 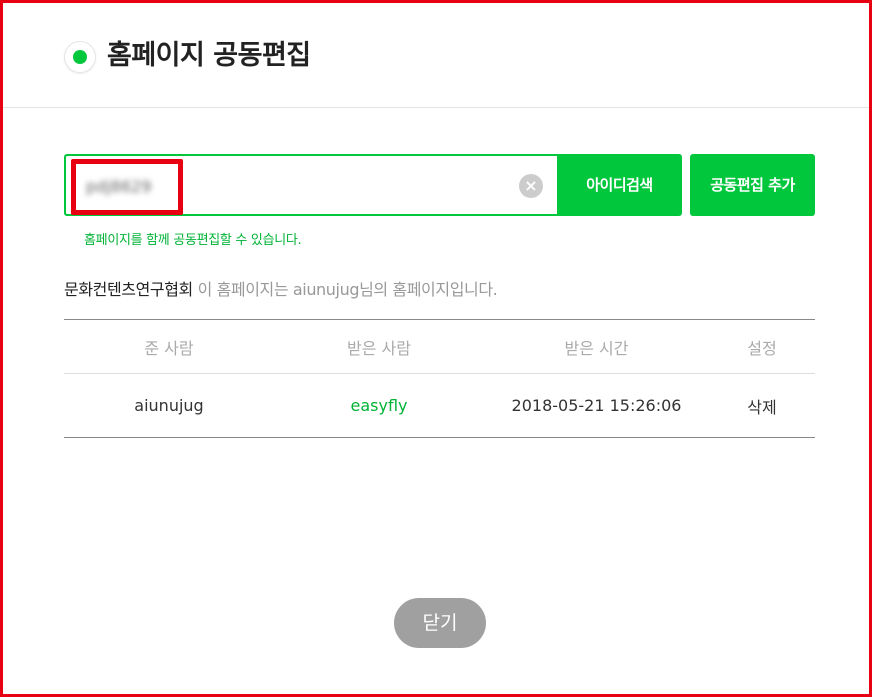 What do you see at coordinates (80, 57) in the screenshot?
I see `status-dot-icon` at bounding box center [80, 57].